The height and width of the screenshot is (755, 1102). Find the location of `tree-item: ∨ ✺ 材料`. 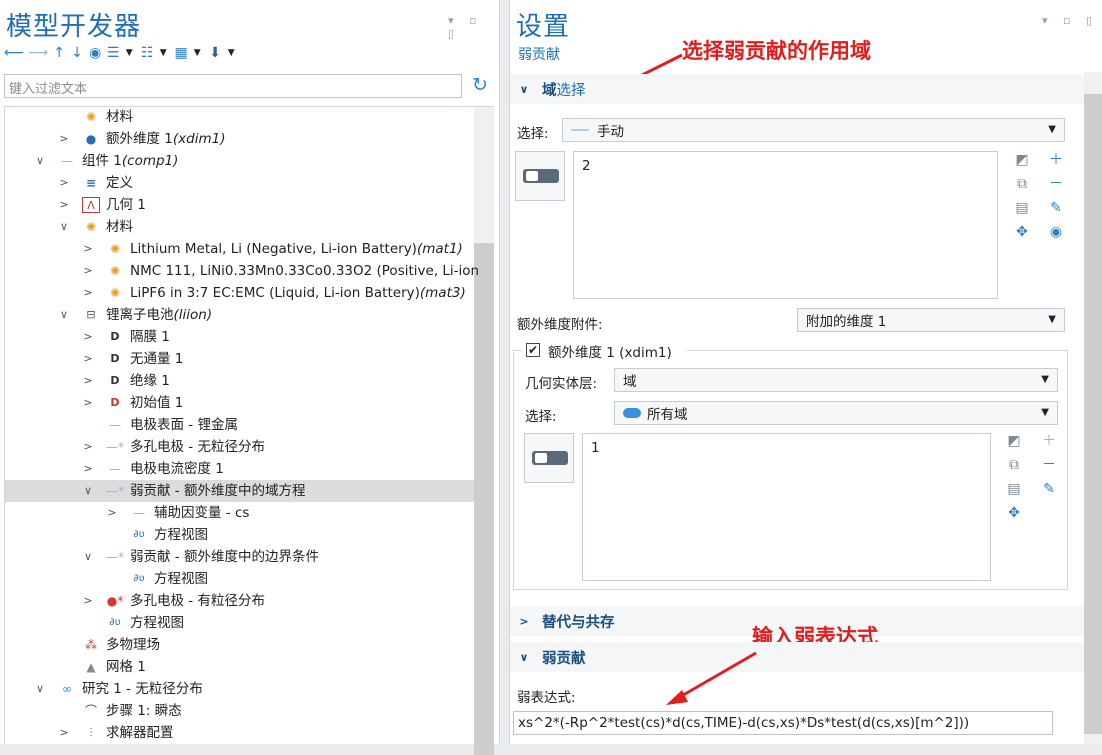

tree-item: ∨ ✺ 材料 is located at coordinates (95, 227).